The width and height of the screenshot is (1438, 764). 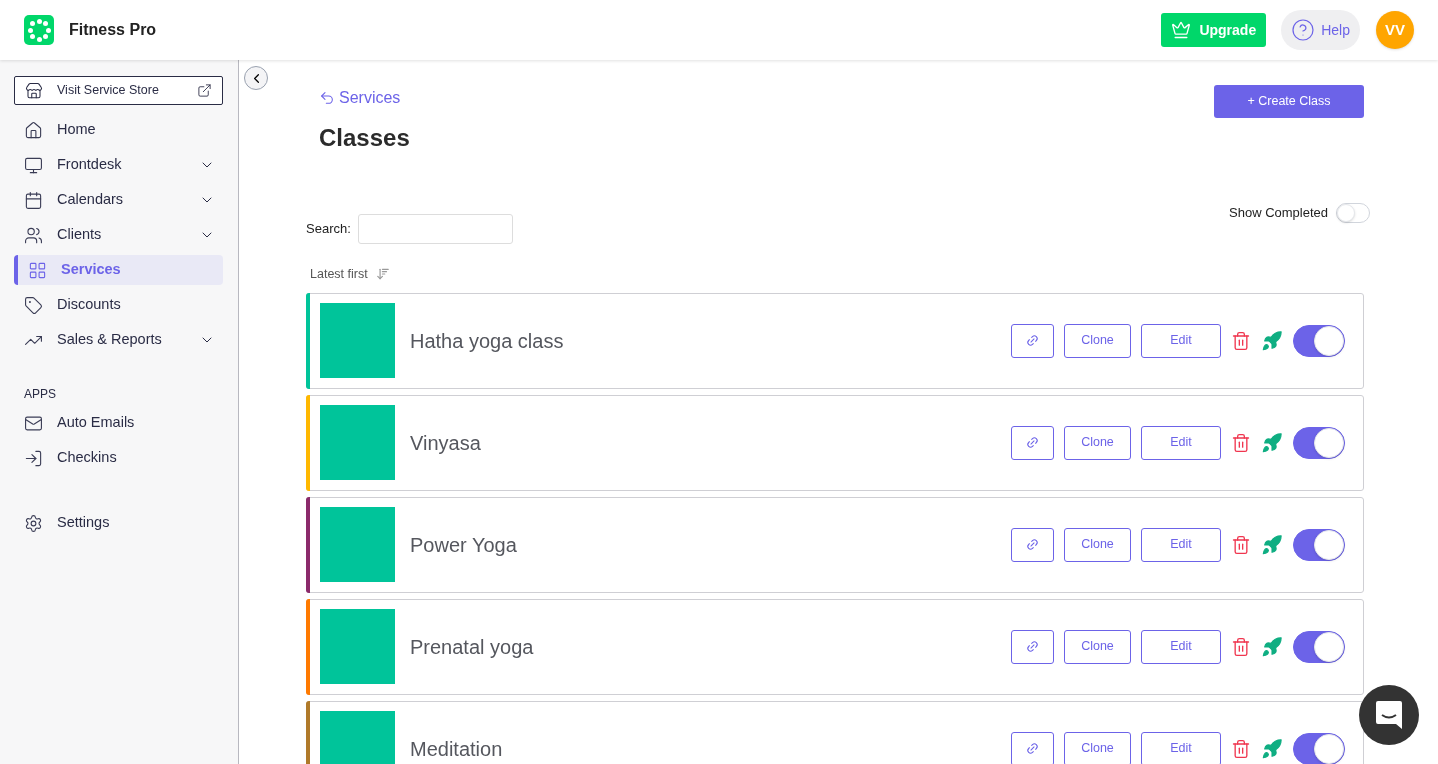 What do you see at coordinates (382, 274) in the screenshot?
I see `sort-icon` at bounding box center [382, 274].